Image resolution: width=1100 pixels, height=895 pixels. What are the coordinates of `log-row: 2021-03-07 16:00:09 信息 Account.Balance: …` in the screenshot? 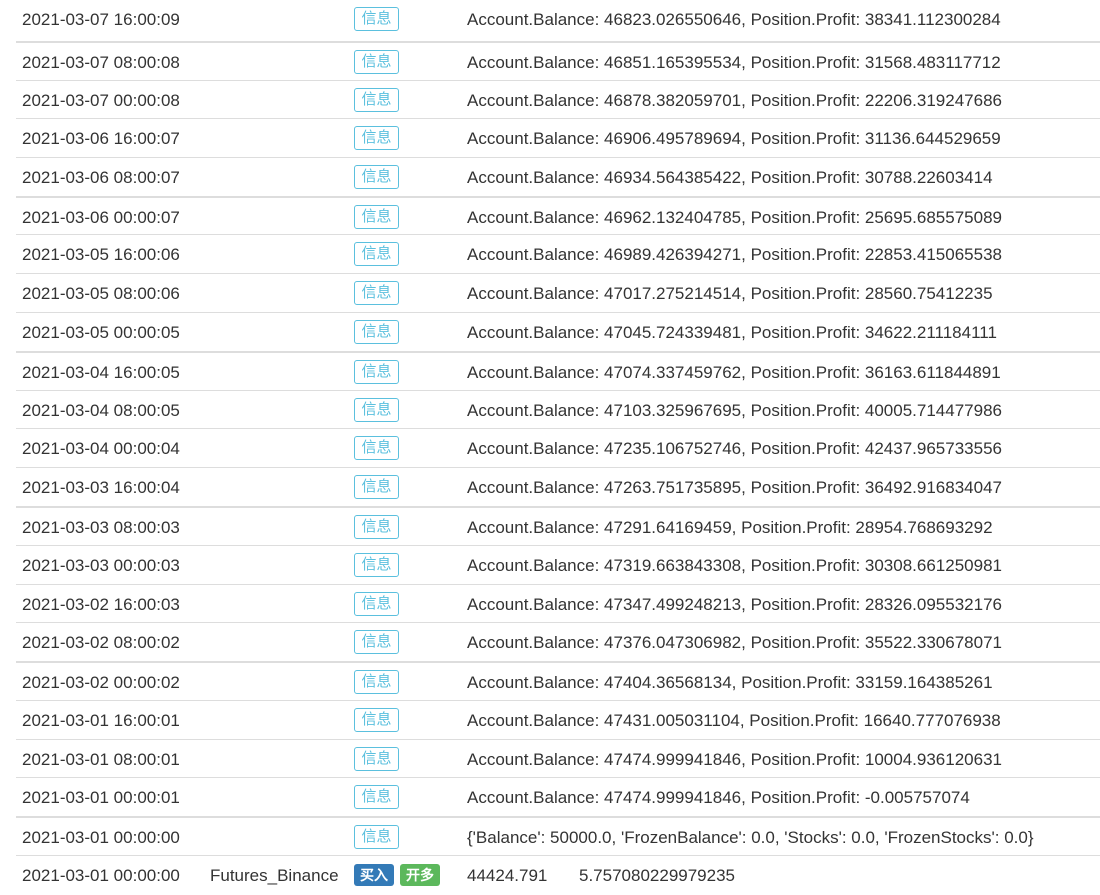 It's located at (558, 19).